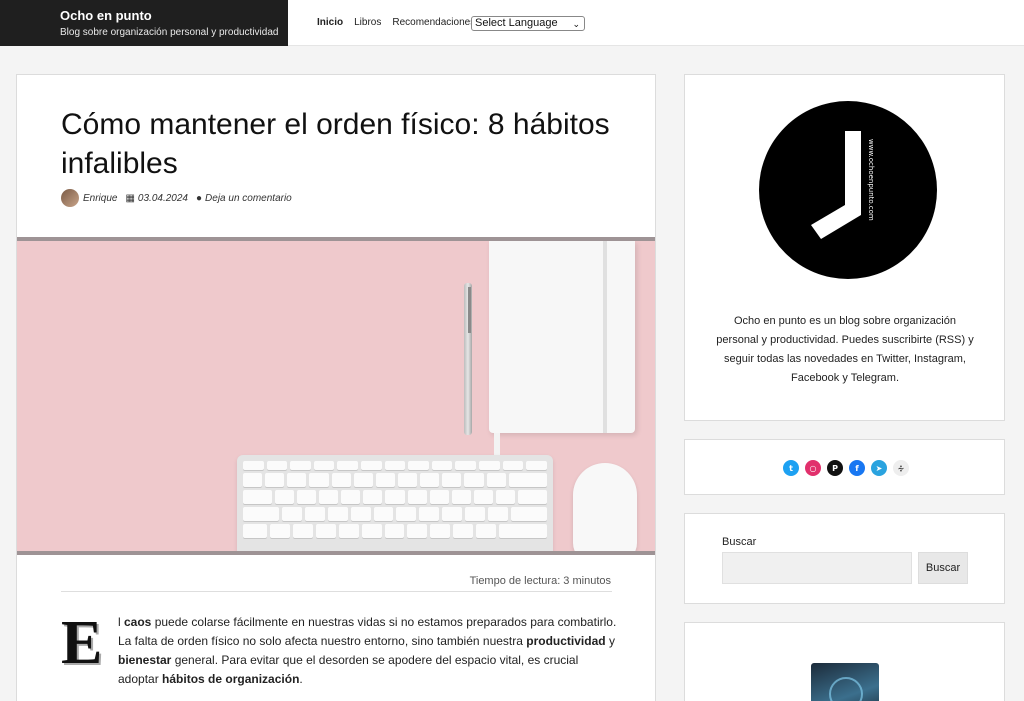 This screenshot has height=701, width=1024. Describe the element at coordinates (813, 468) in the screenshot. I see `instagram-icon: ○` at that location.